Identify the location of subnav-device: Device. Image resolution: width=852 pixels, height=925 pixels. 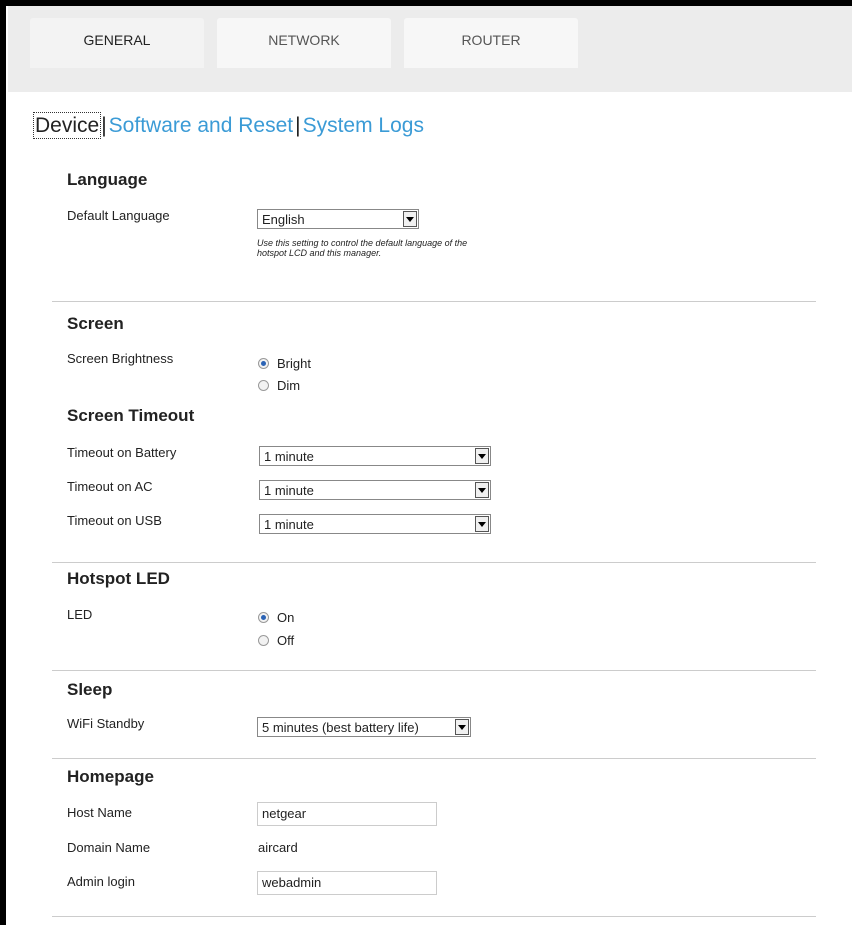
(67, 125).